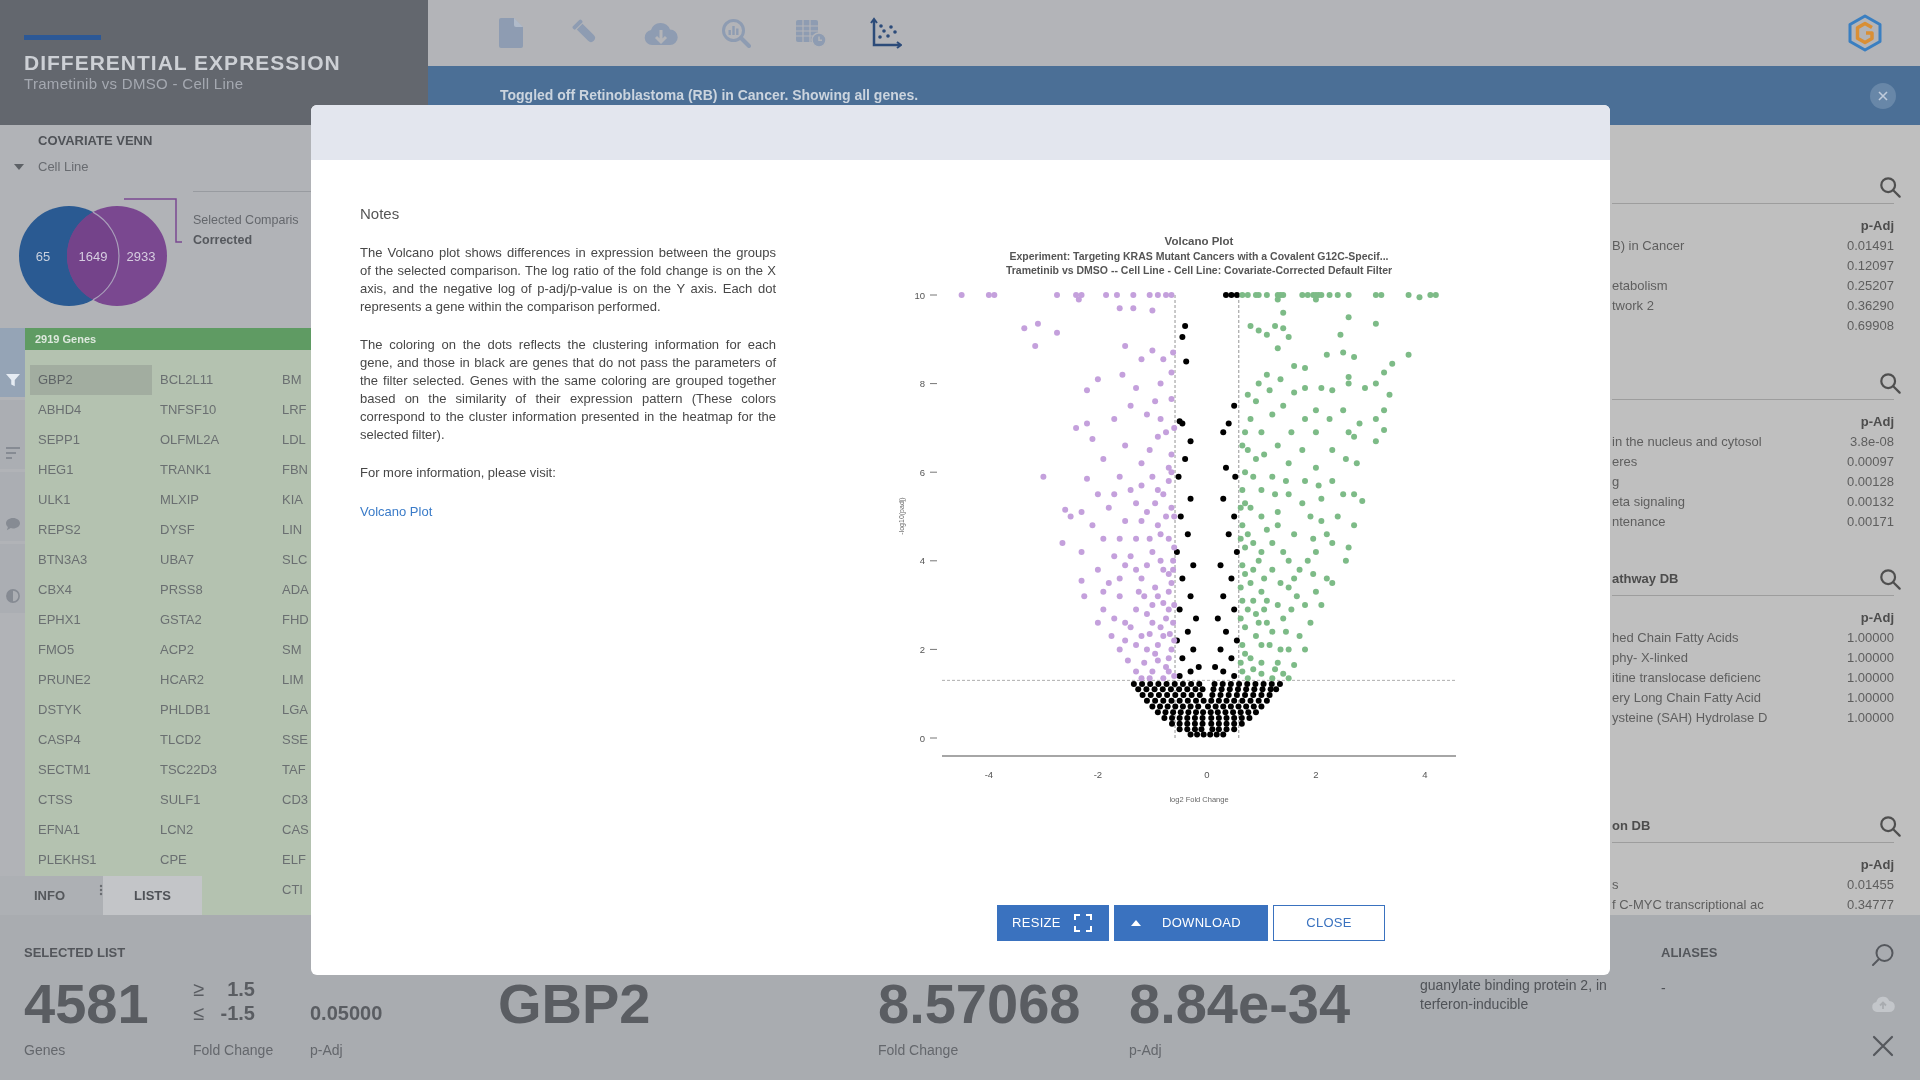 The image size is (1920, 1080). Describe the element at coordinates (60, 410) in the screenshot. I see `gene-item: ABHD4` at that location.